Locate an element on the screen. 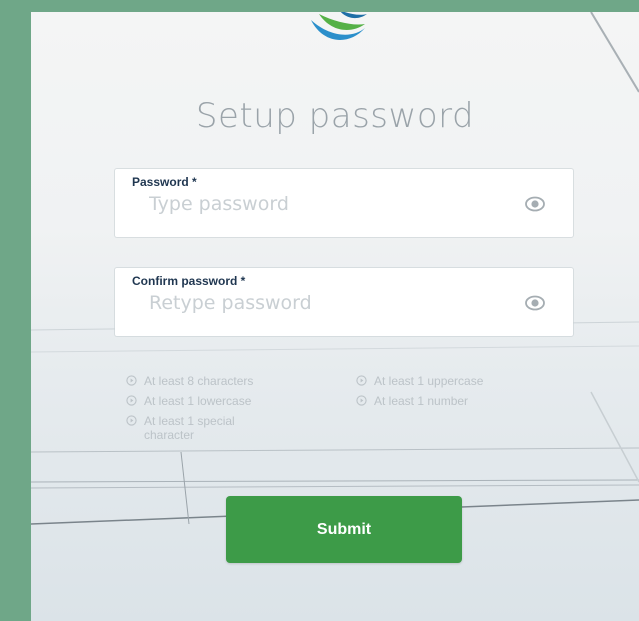 This screenshot has width=639, height=621. logo-icon is located at coordinates (339, 26).